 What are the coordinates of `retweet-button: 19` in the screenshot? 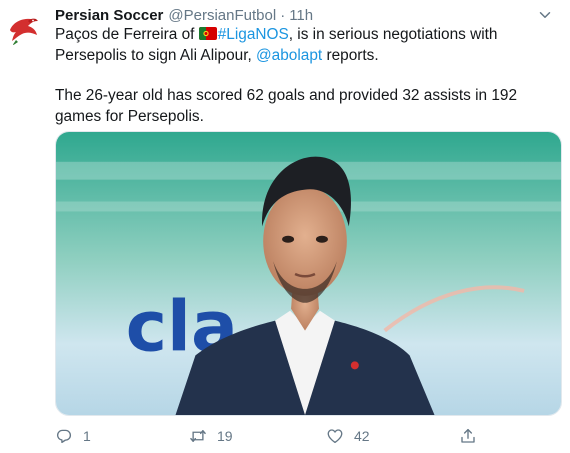 It's located at (211, 436).